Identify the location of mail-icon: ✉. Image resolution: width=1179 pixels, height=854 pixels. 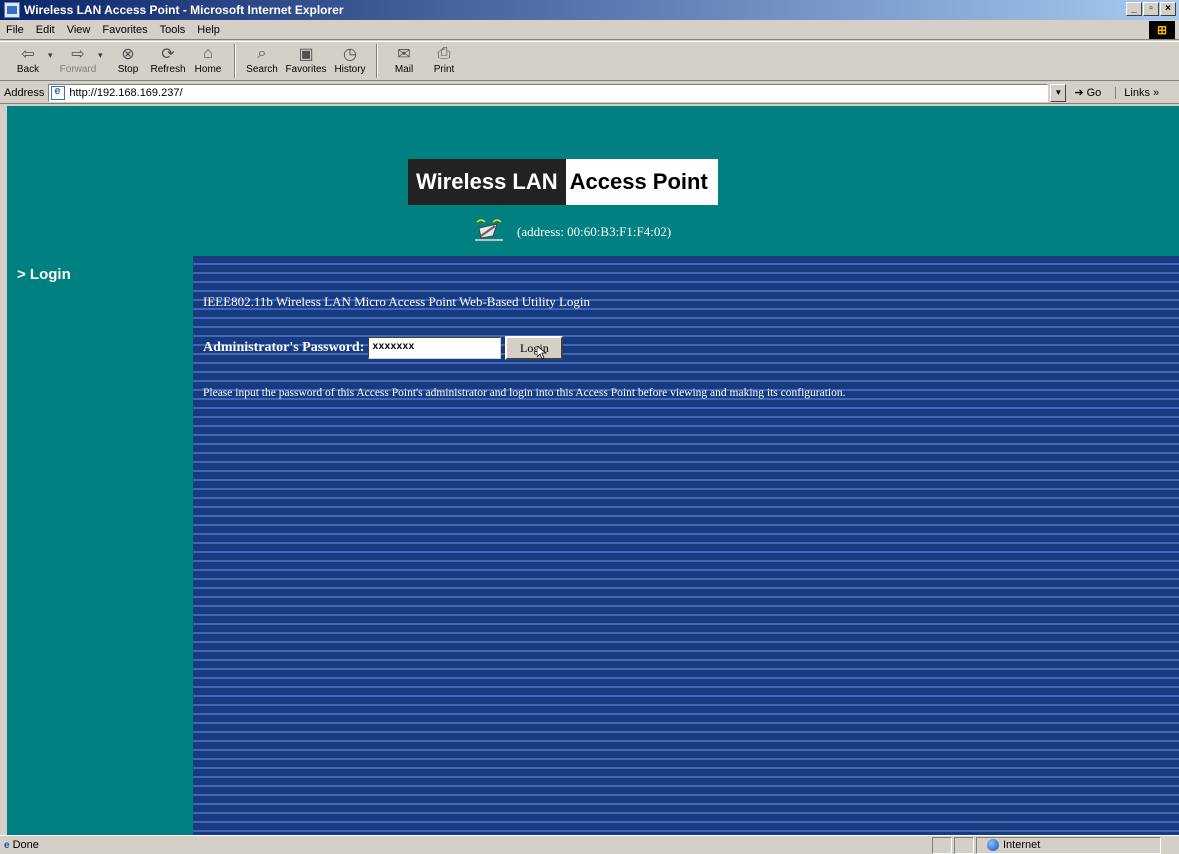
(404, 54).